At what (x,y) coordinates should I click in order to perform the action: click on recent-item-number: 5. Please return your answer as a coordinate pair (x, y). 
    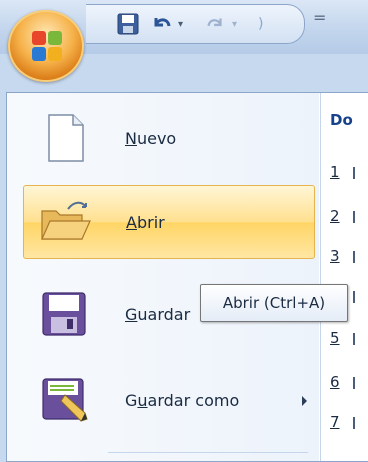
    Looking at the image, I should click on (335, 338).